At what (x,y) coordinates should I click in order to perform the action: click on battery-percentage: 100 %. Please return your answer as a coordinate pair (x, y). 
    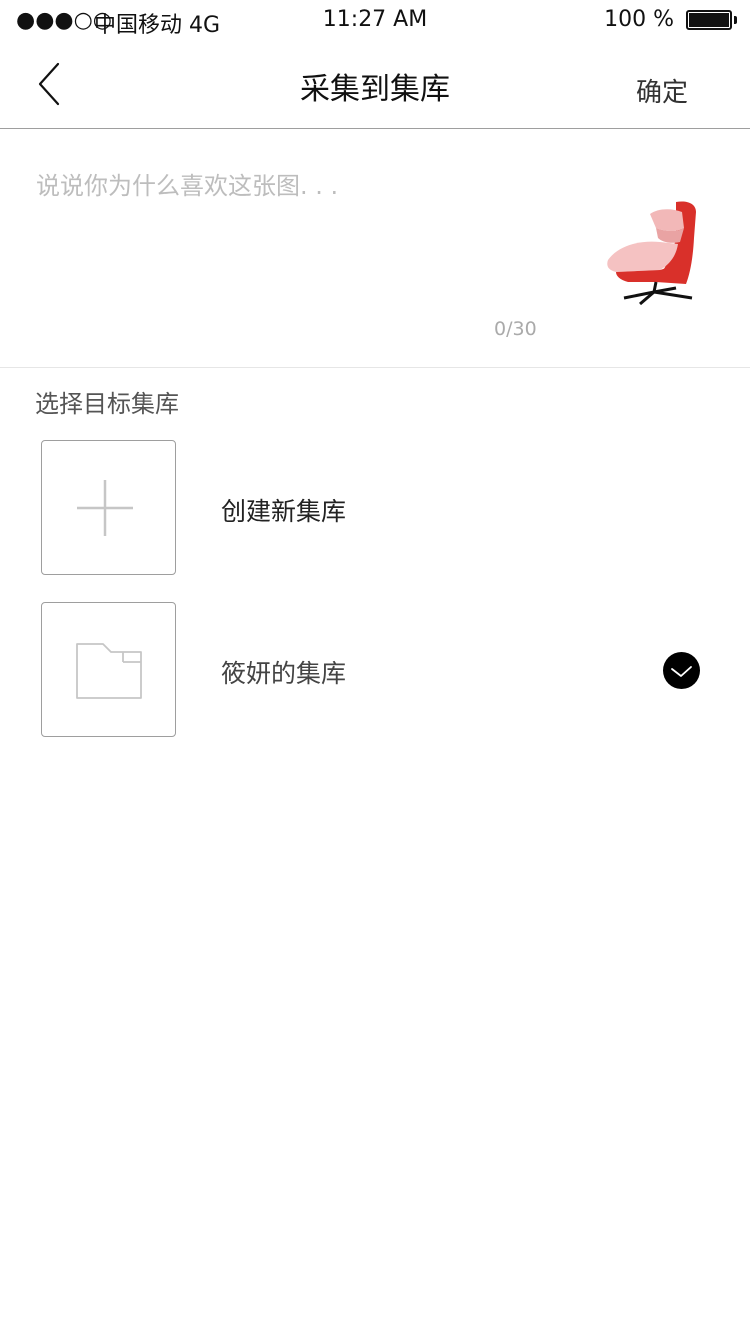
    Looking at the image, I should click on (639, 19).